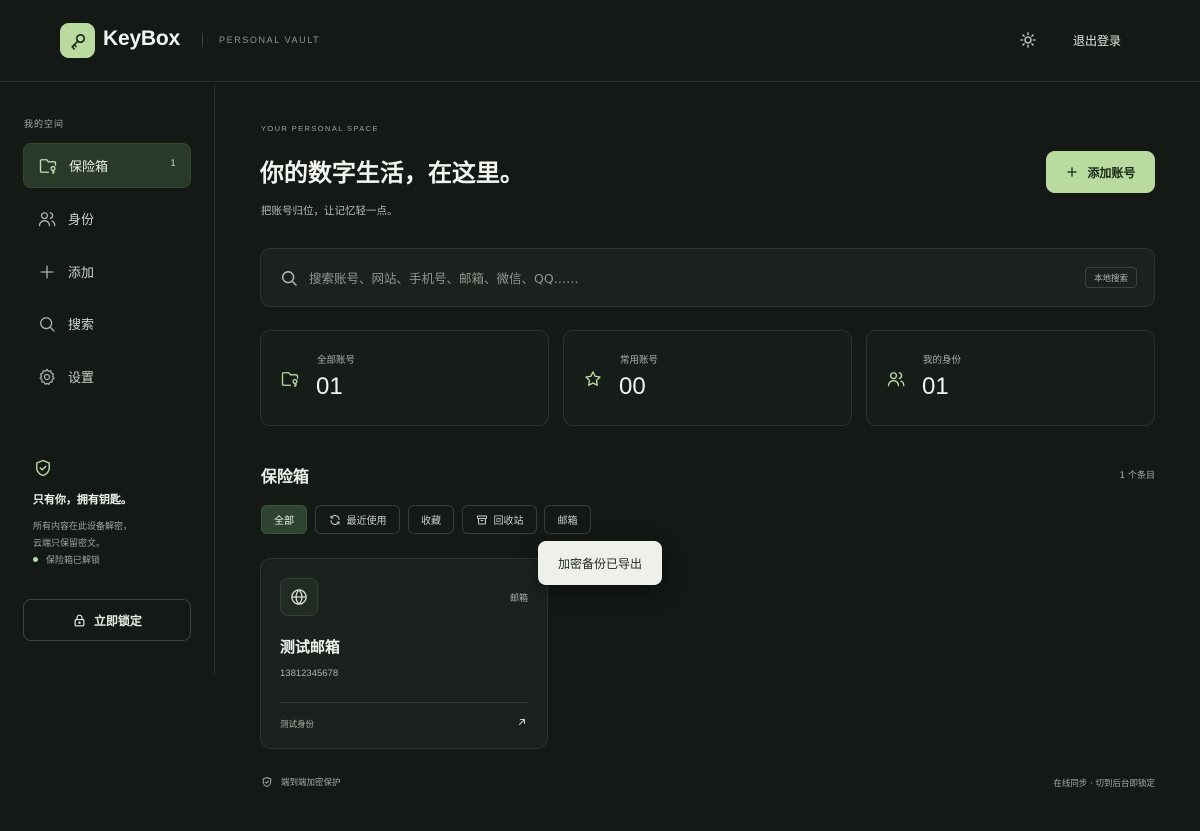 The image size is (1200, 831). I want to click on star-icon, so click(593, 378).